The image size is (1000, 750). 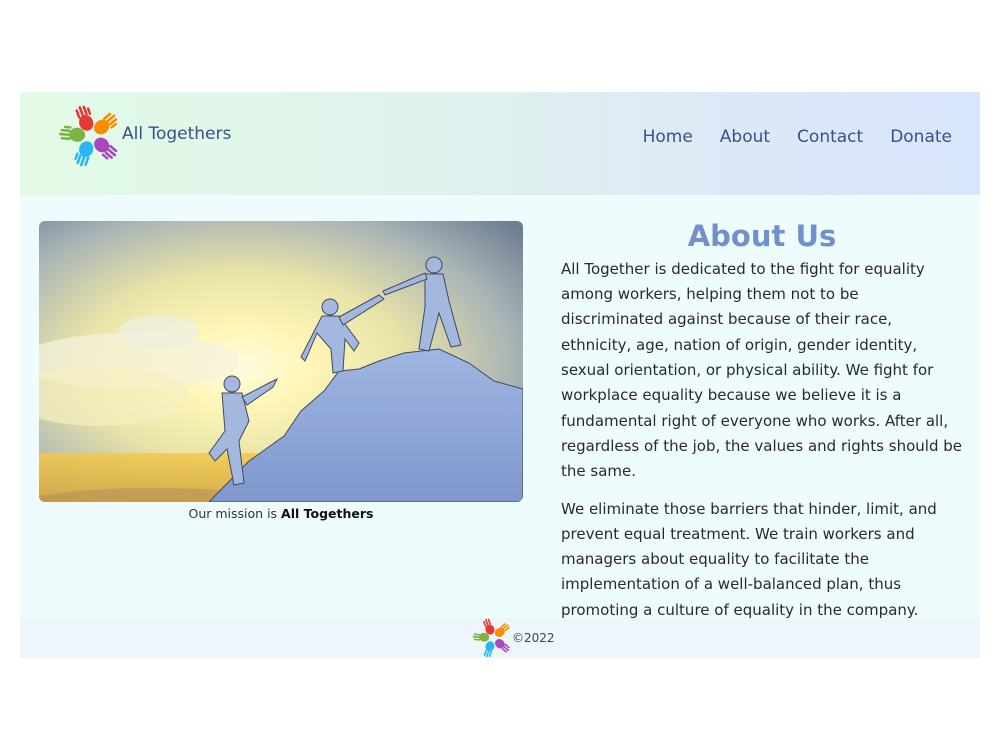 What do you see at coordinates (830, 137) in the screenshot?
I see `nav-contact-link: Contact` at bounding box center [830, 137].